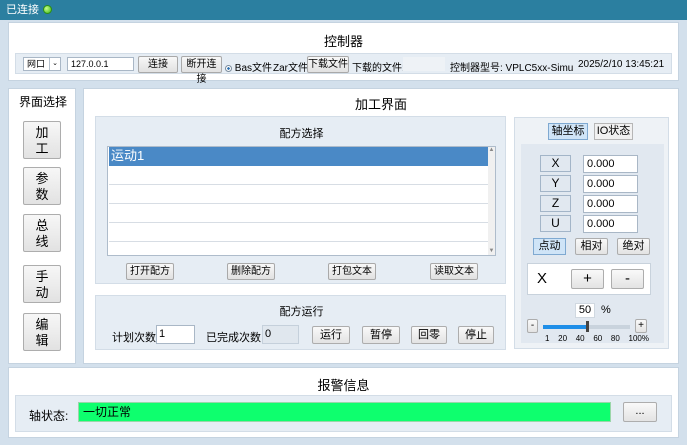 The height and width of the screenshot is (445, 687). Describe the element at coordinates (610, 224) in the screenshot. I see `axis-u-value: 0.000` at that location.